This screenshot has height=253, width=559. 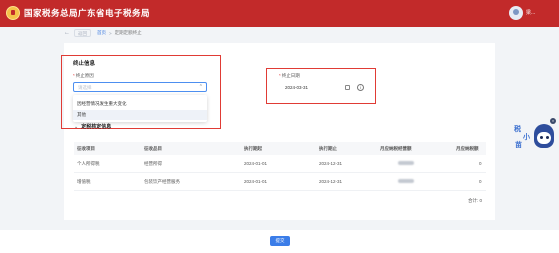 I want to click on col-header: 执行期起, so click(x=253, y=148).